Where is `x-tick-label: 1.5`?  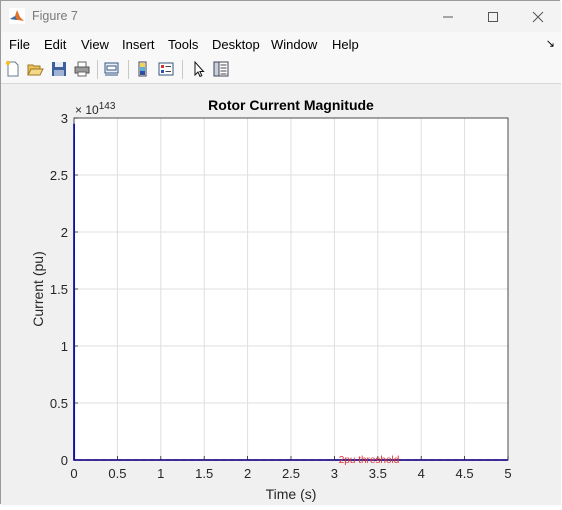 x-tick-label: 1.5 is located at coordinates (204, 473).